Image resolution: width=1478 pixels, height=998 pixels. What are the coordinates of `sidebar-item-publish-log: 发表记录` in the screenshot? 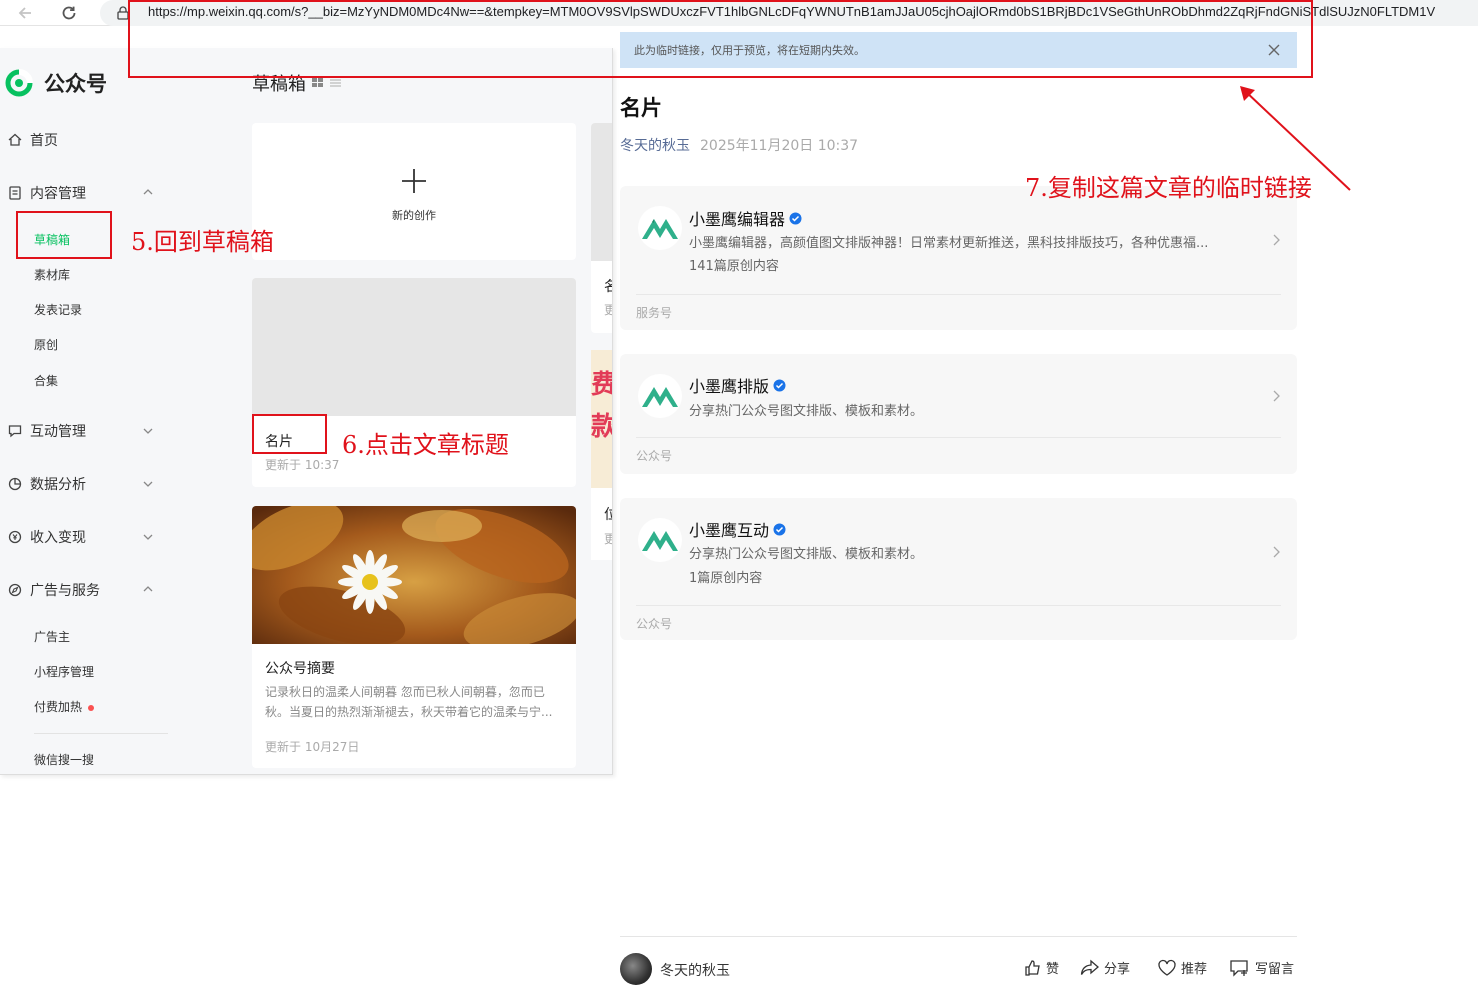 It's located at (58, 309).